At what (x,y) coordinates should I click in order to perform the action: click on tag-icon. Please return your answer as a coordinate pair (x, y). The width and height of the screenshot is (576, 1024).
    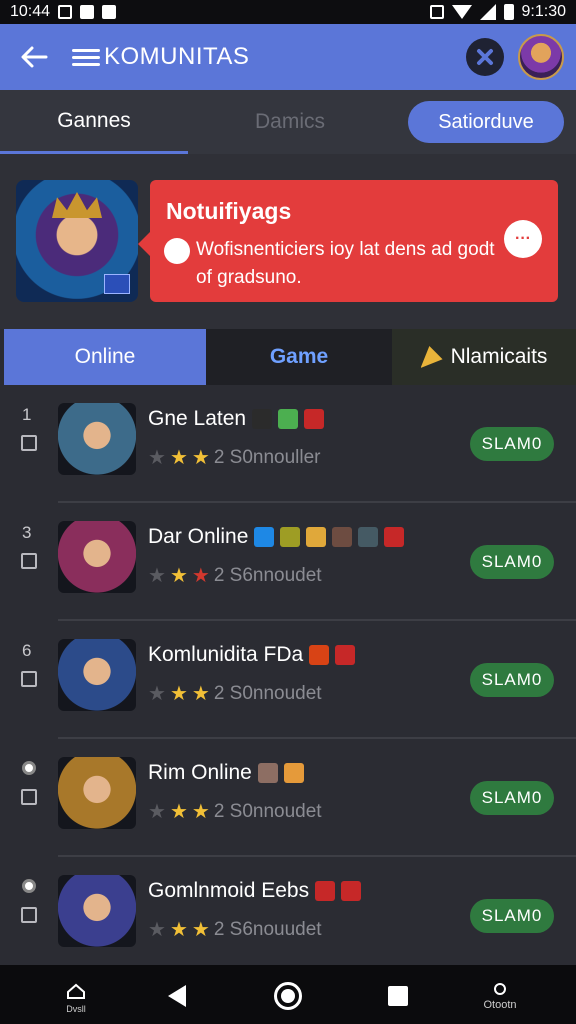
    Looking at the image, I should click on (177, 251).